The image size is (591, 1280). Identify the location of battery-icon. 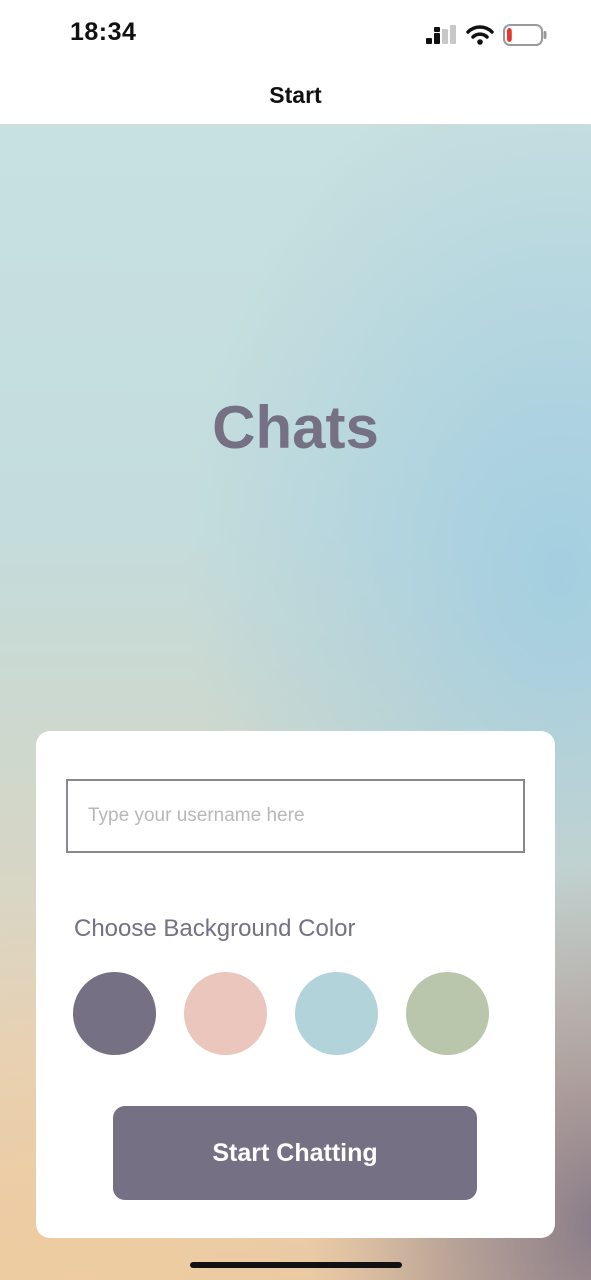
(525, 35).